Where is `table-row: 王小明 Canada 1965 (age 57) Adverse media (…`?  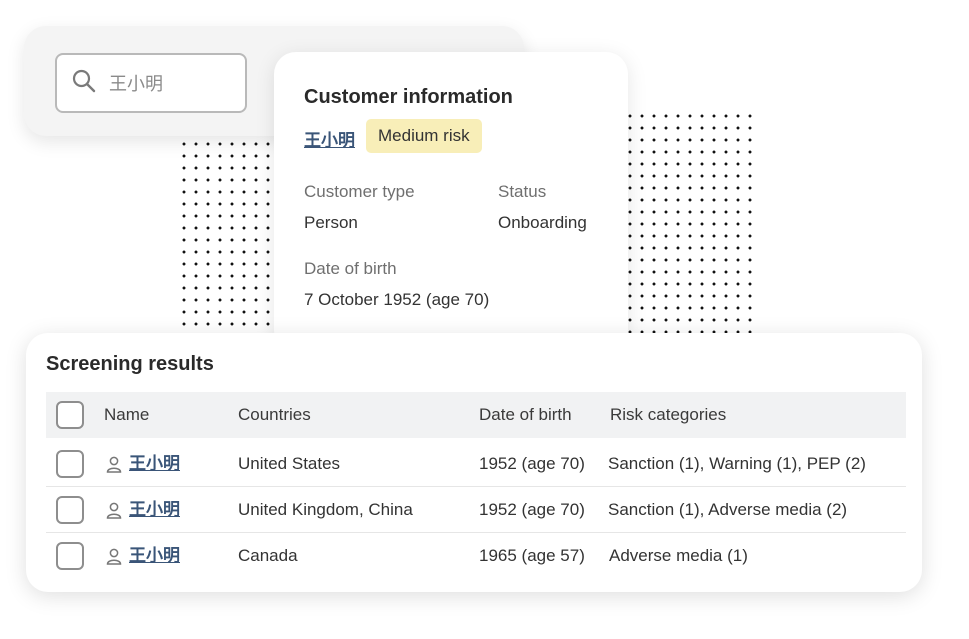
table-row: 王小明 Canada 1965 (age 57) Adverse media (… is located at coordinates (476, 556).